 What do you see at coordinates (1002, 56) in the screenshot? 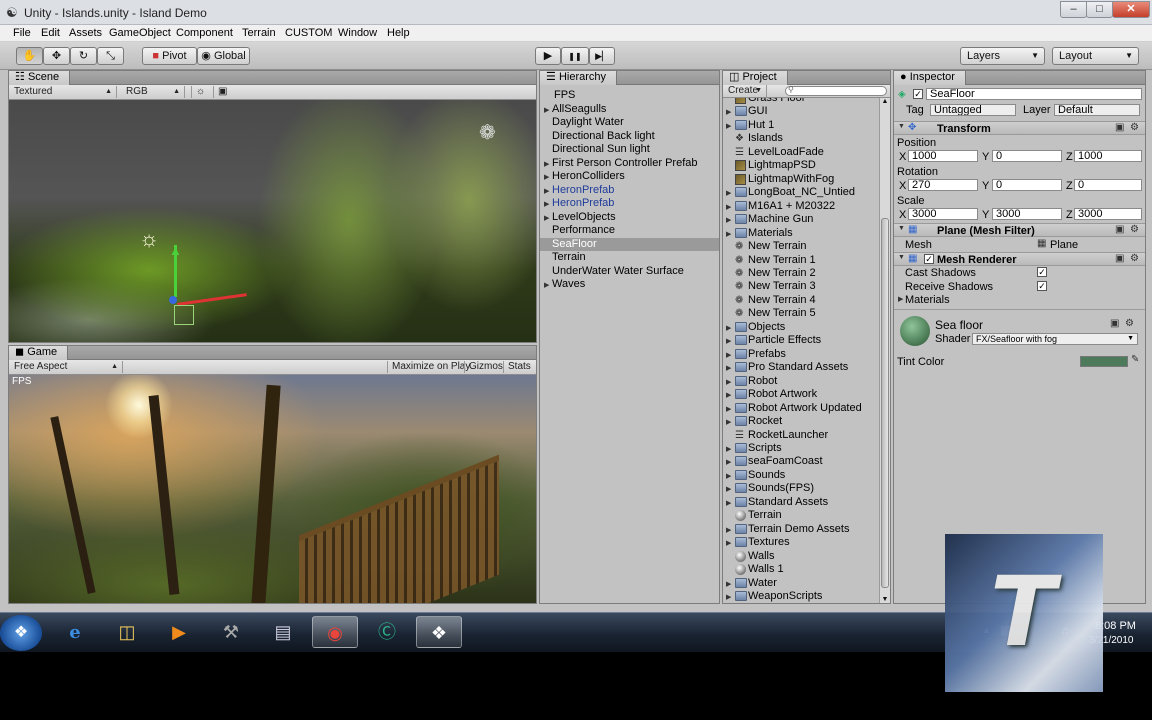
I see `layers-dropdown: Layers ▼` at bounding box center [1002, 56].